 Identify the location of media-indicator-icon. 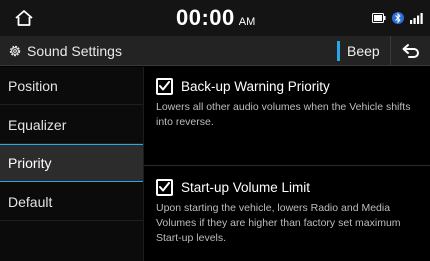
(379, 18).